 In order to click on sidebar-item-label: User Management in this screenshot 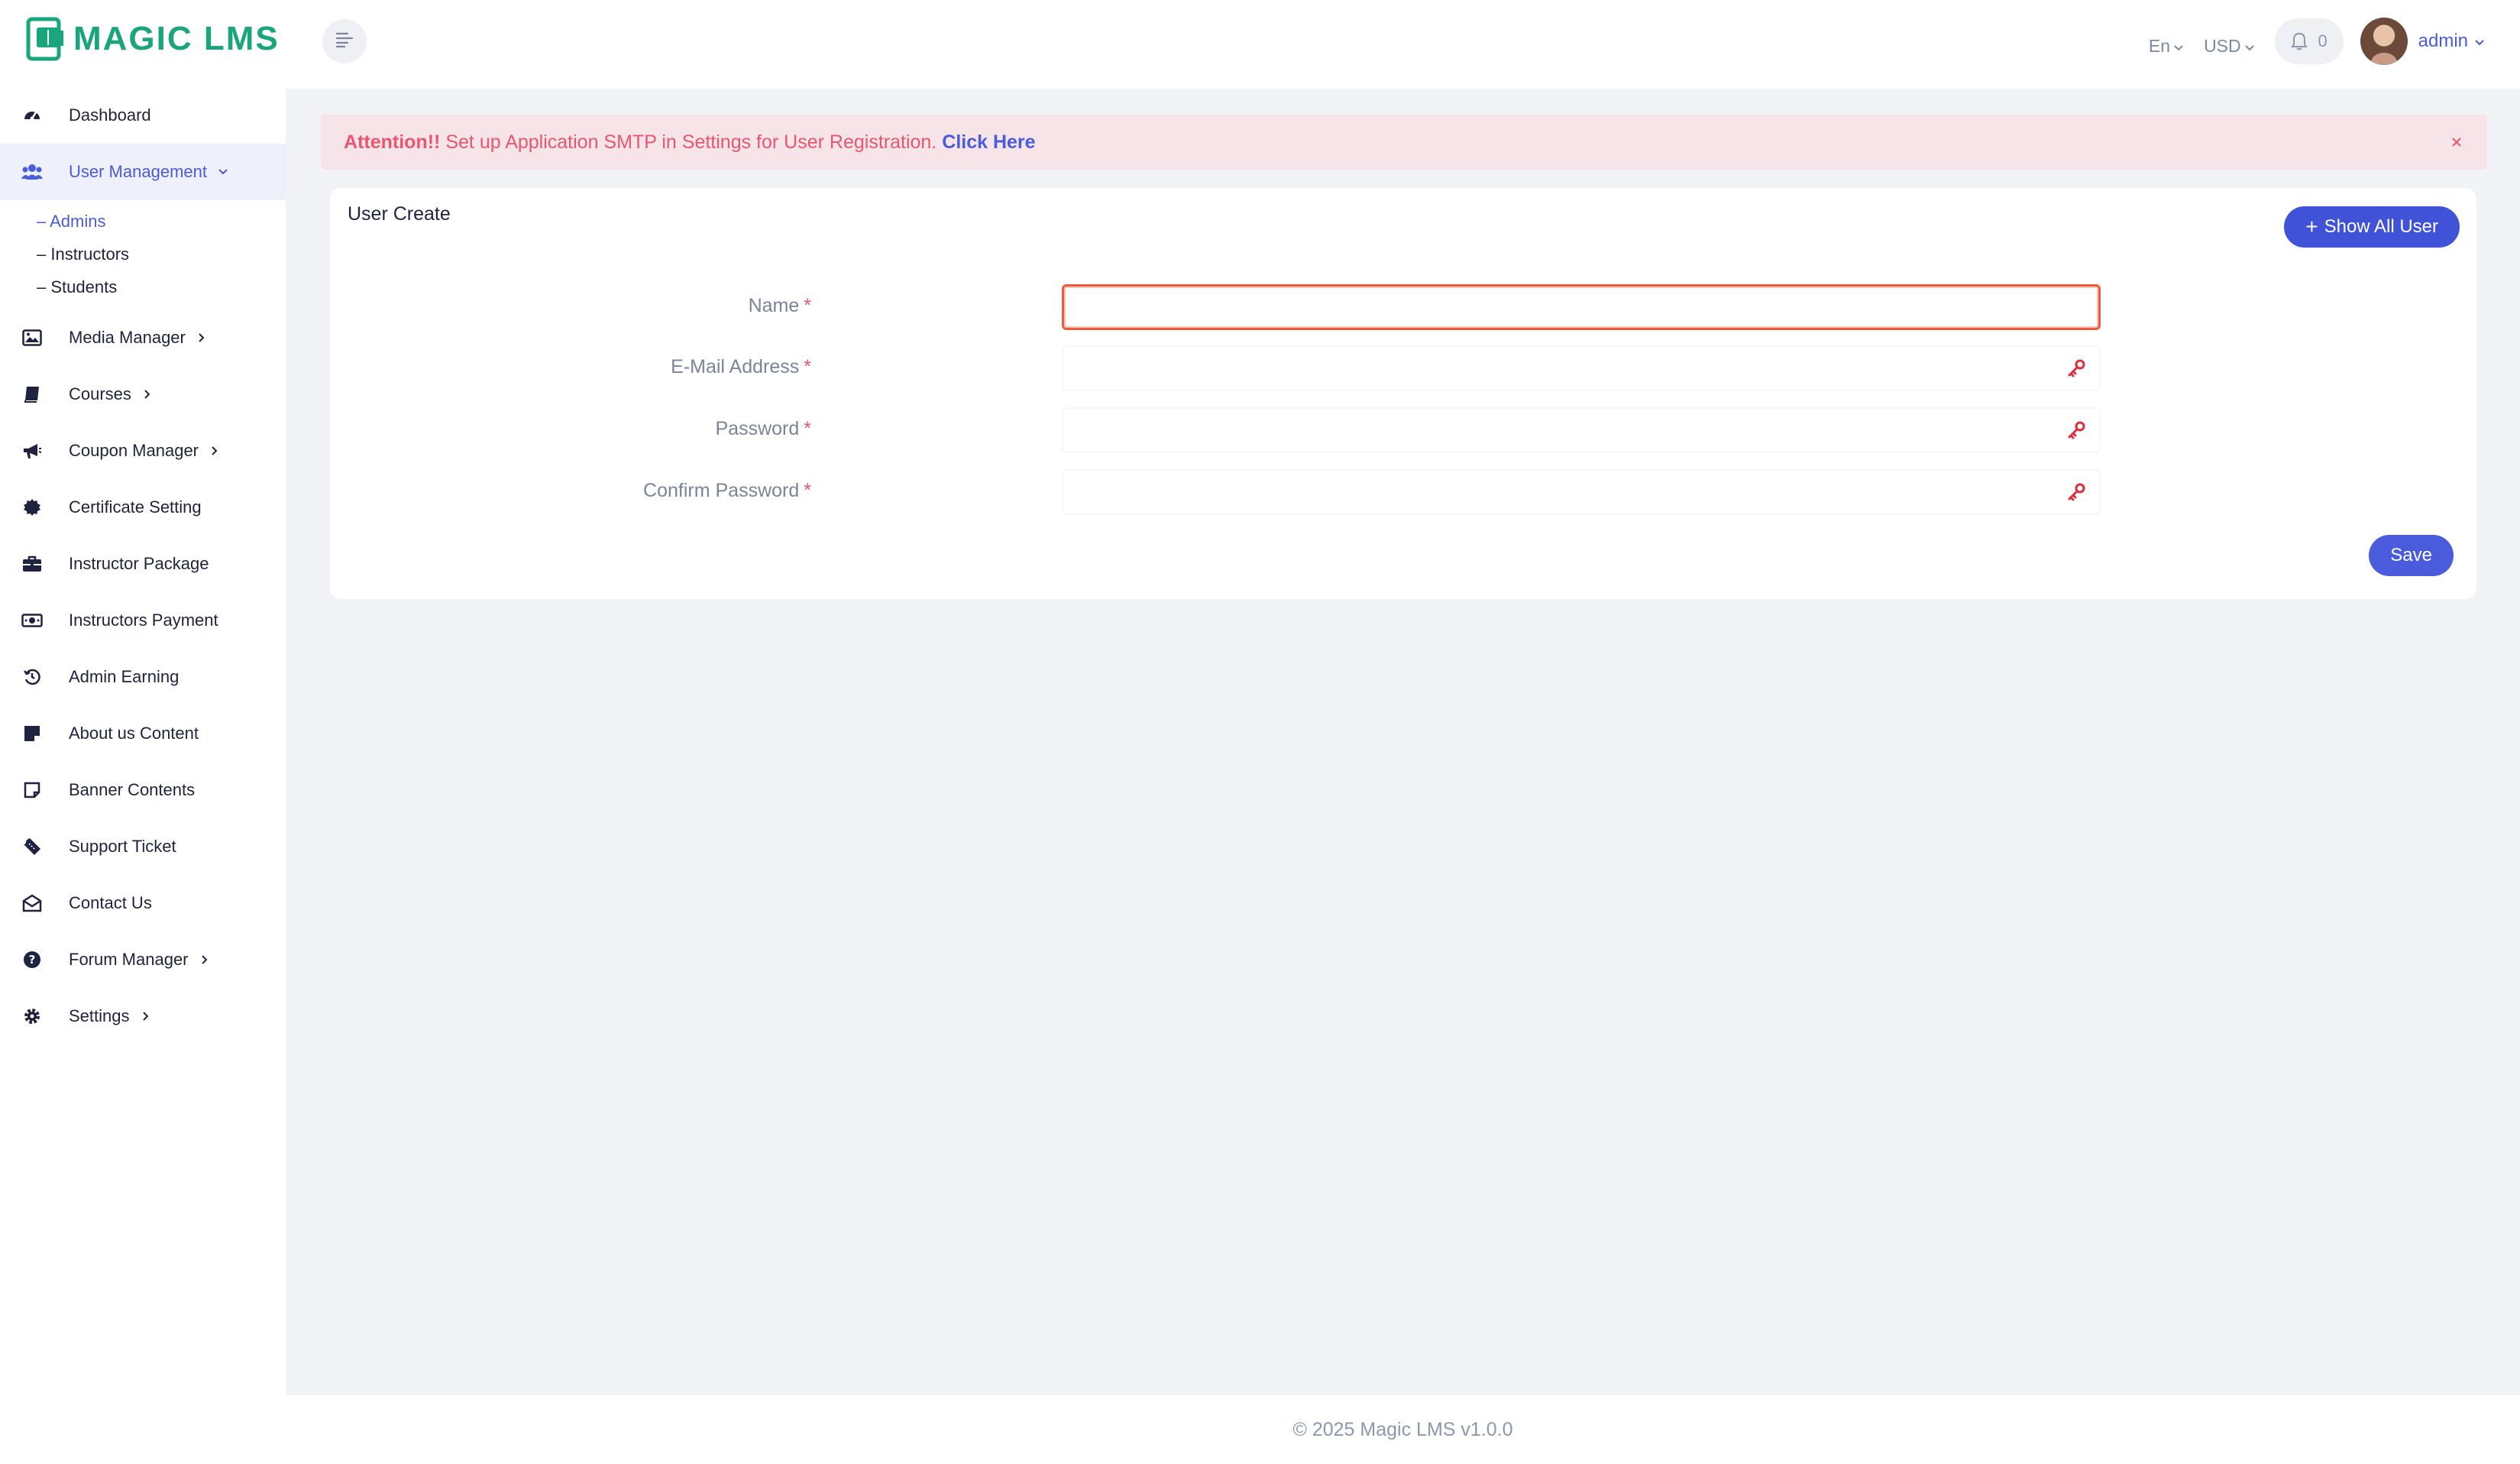, I will do `click(138, 171)`.